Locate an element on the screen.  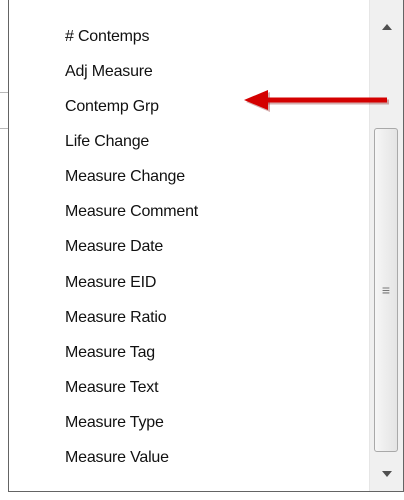
scroll-up-button is located at coordinates (386, 27).